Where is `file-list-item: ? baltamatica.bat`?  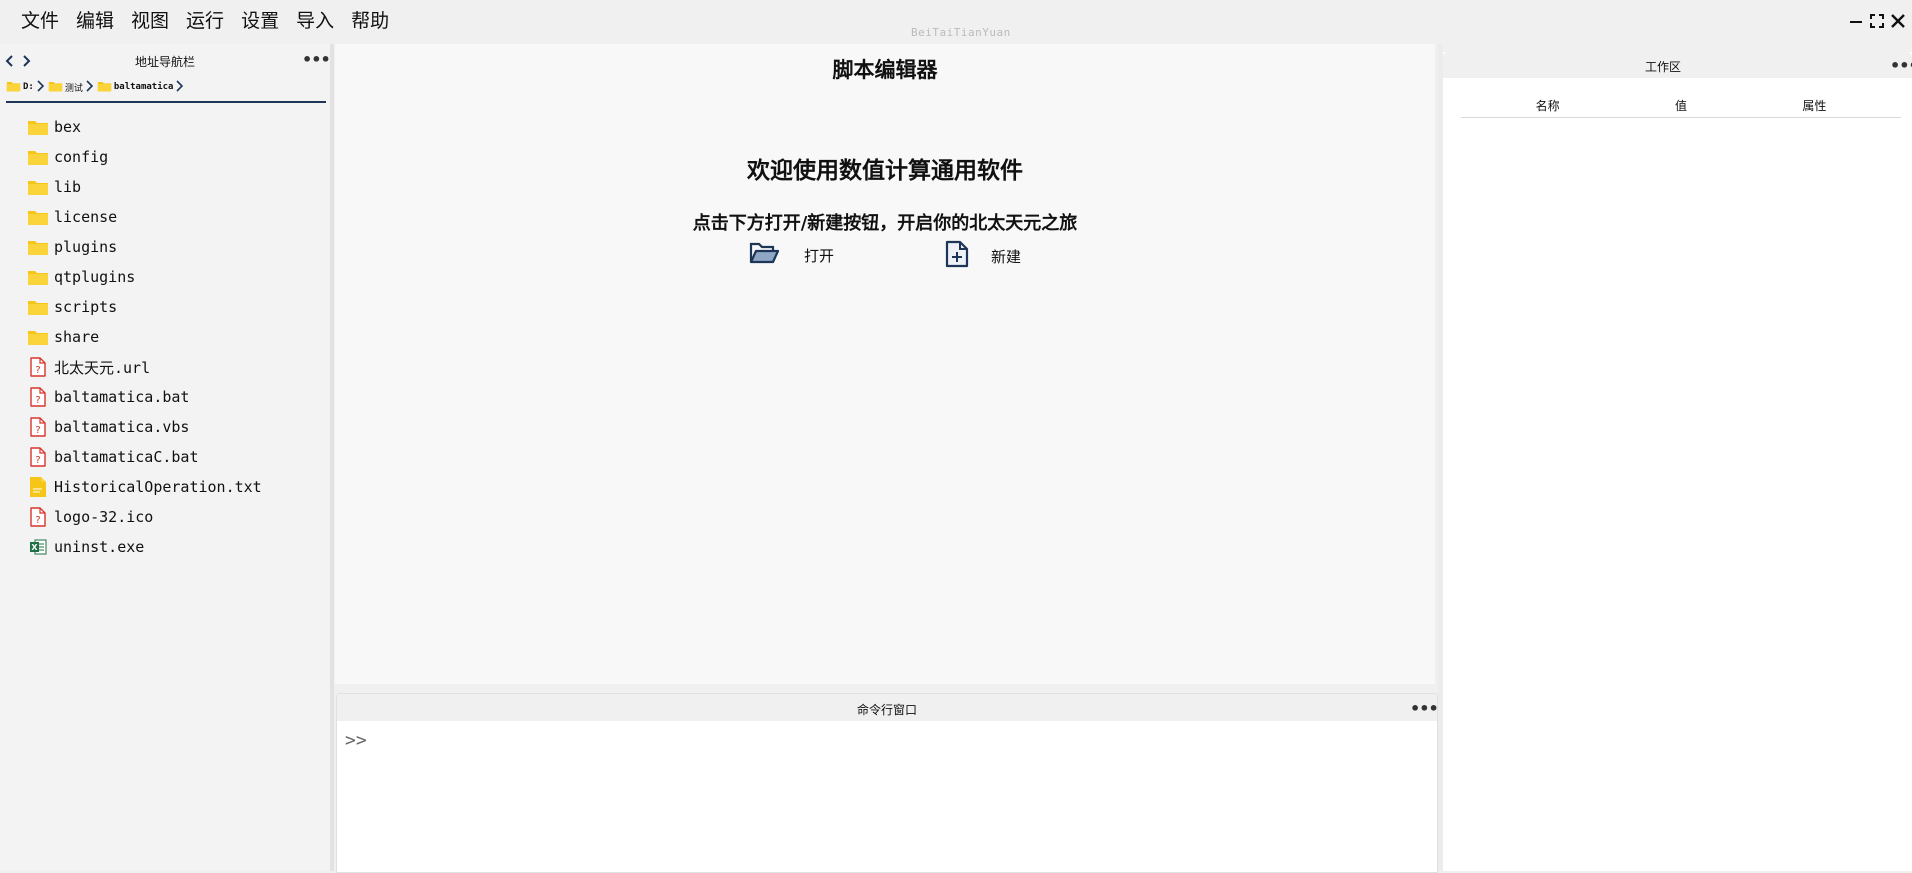 file-list-item: ? baltamatica.bat is located at coordinates (144, 397).